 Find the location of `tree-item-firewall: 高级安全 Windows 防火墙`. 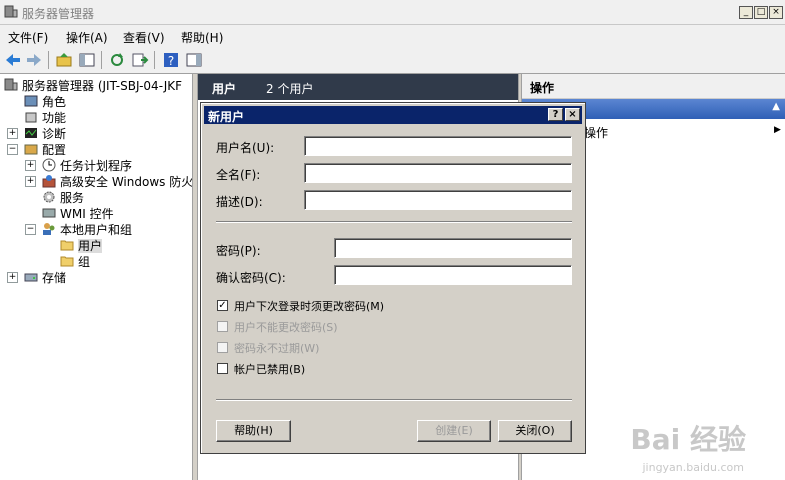

tree-item-firewall: 高级安全 Windows 防火墙 is located at coordinates (117, 182).